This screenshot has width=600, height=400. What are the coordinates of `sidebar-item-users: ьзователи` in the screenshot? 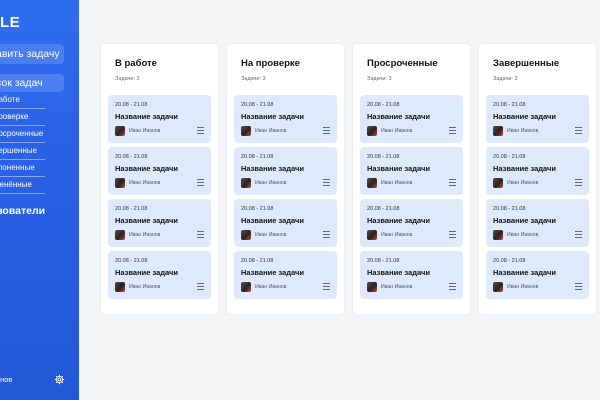 It's located at (22, 211).